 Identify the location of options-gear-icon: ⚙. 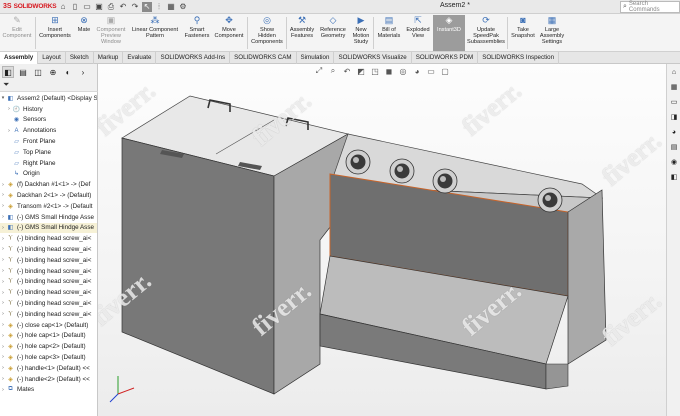
(183, 7).